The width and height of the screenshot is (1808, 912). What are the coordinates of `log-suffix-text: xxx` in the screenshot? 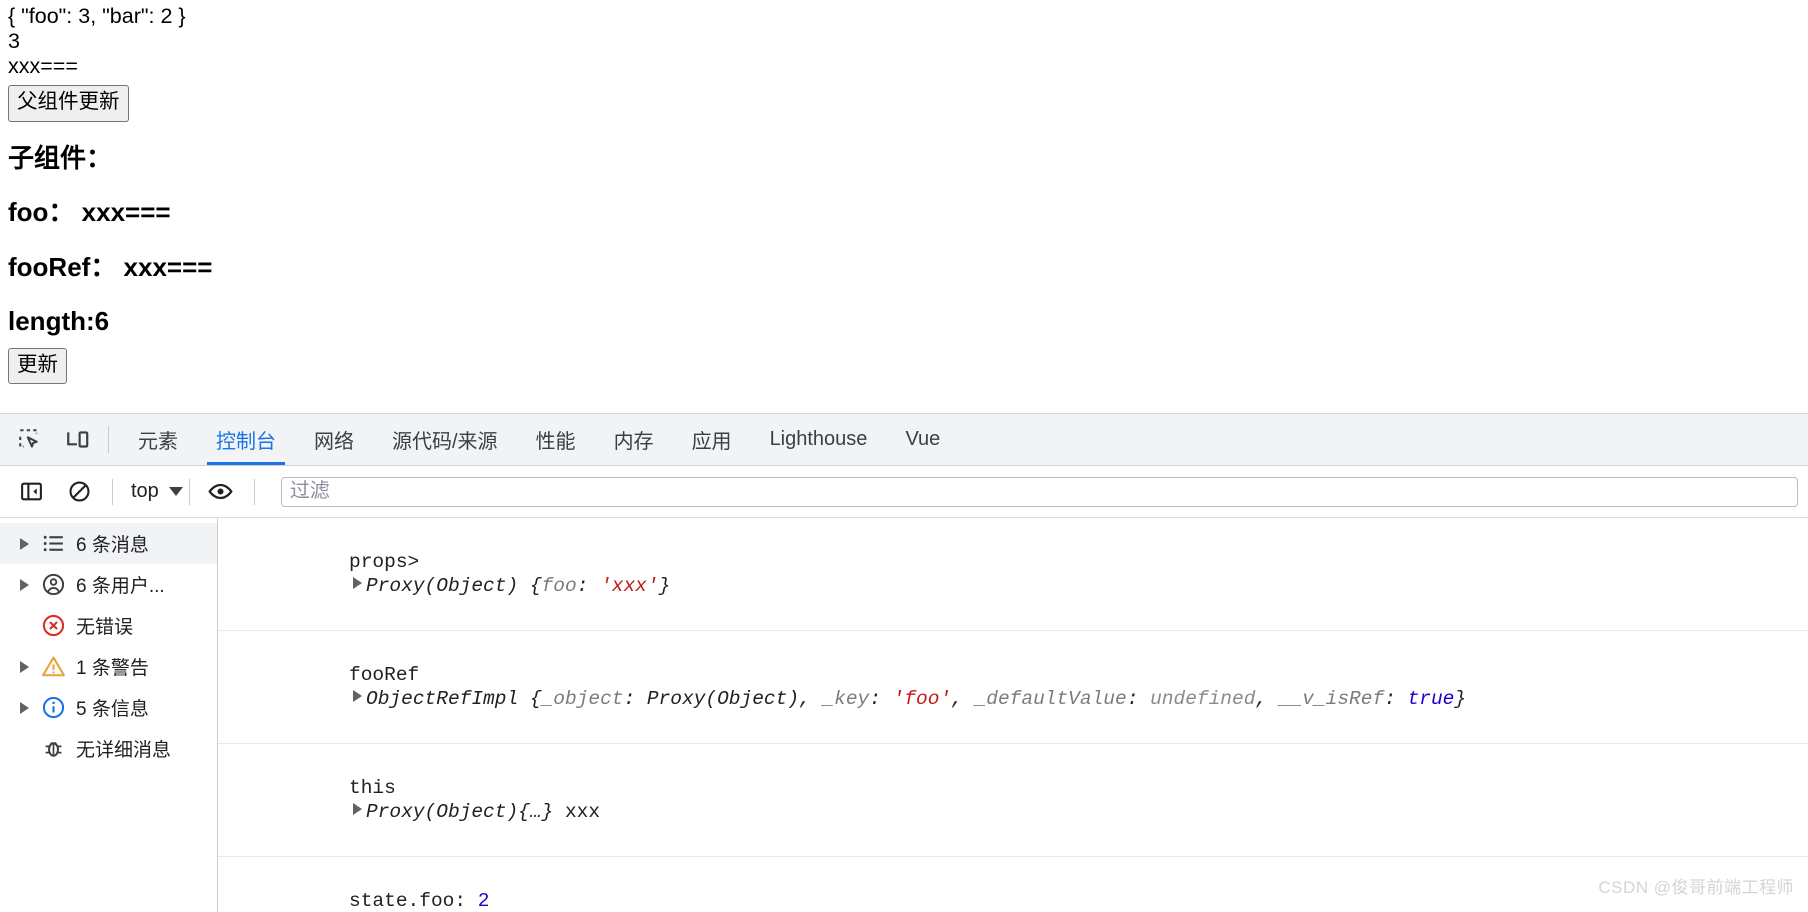 It's located at (577, 812).